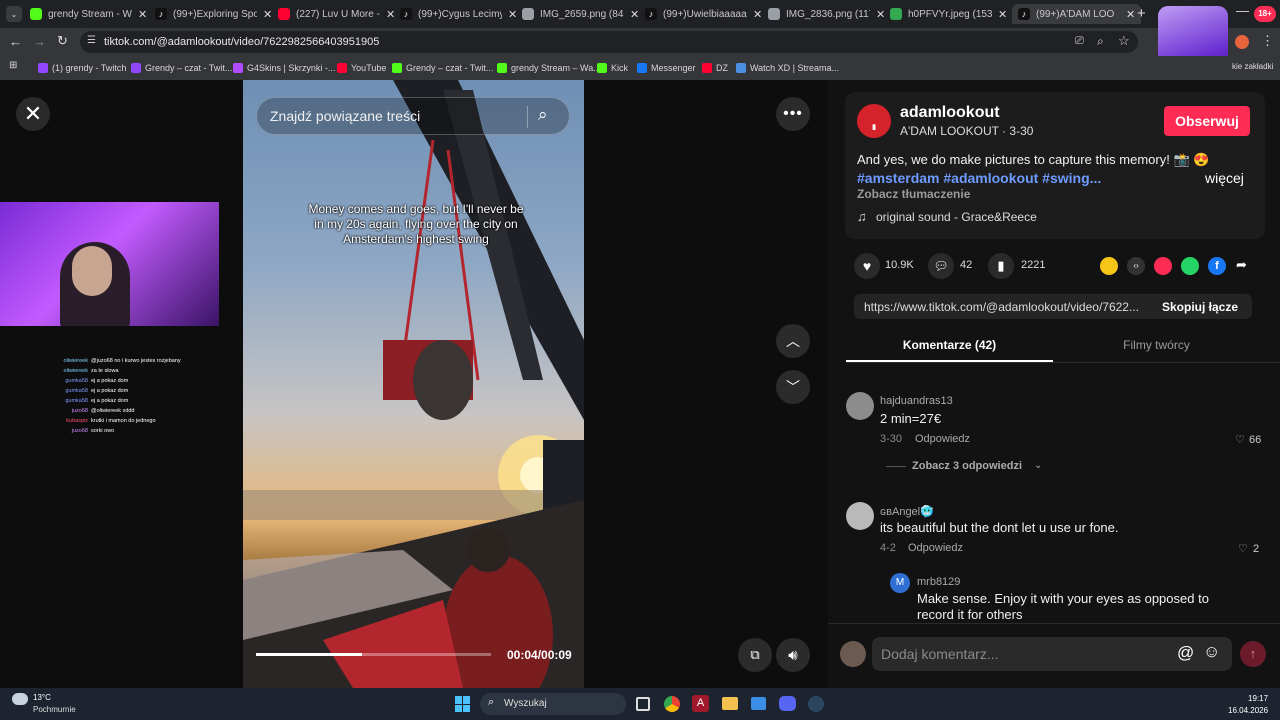 The width and height of the screenshot is (1280, 720). I want to click on previous-video-button: ︿, so click(793, 341).